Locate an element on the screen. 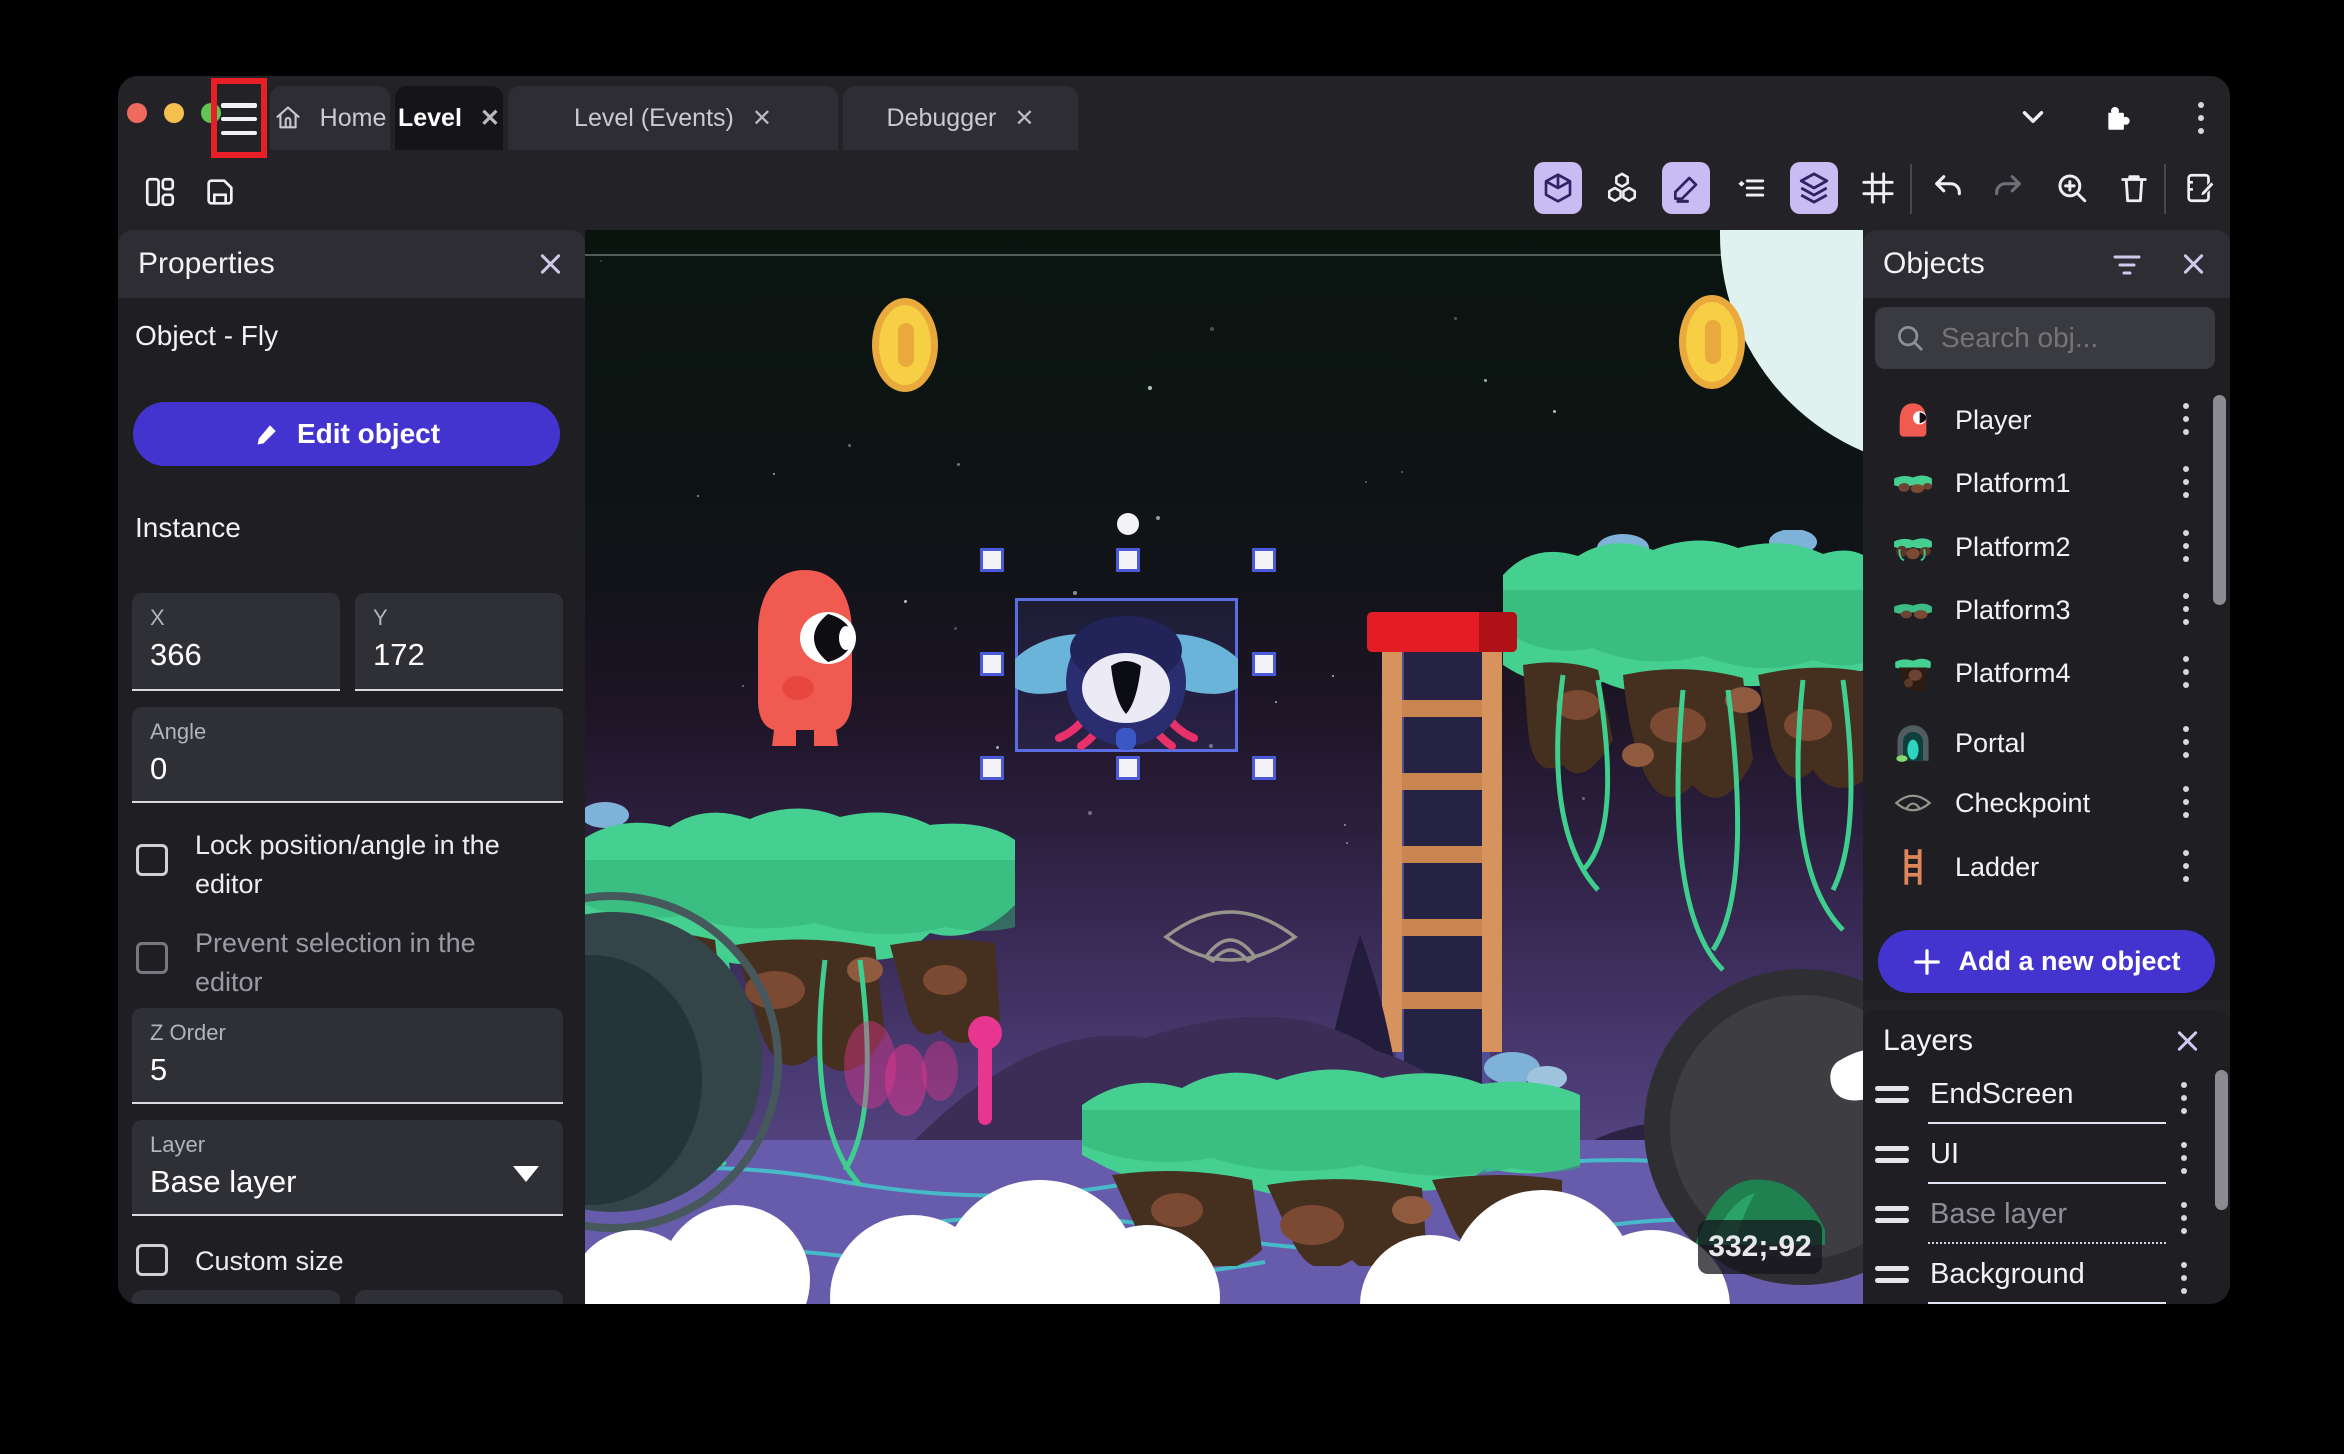 Image resolution: width=2344 pixels, height=1454 pixels. object-item-checkpoint: Checkpoint is located at coordinates (2046, 803).